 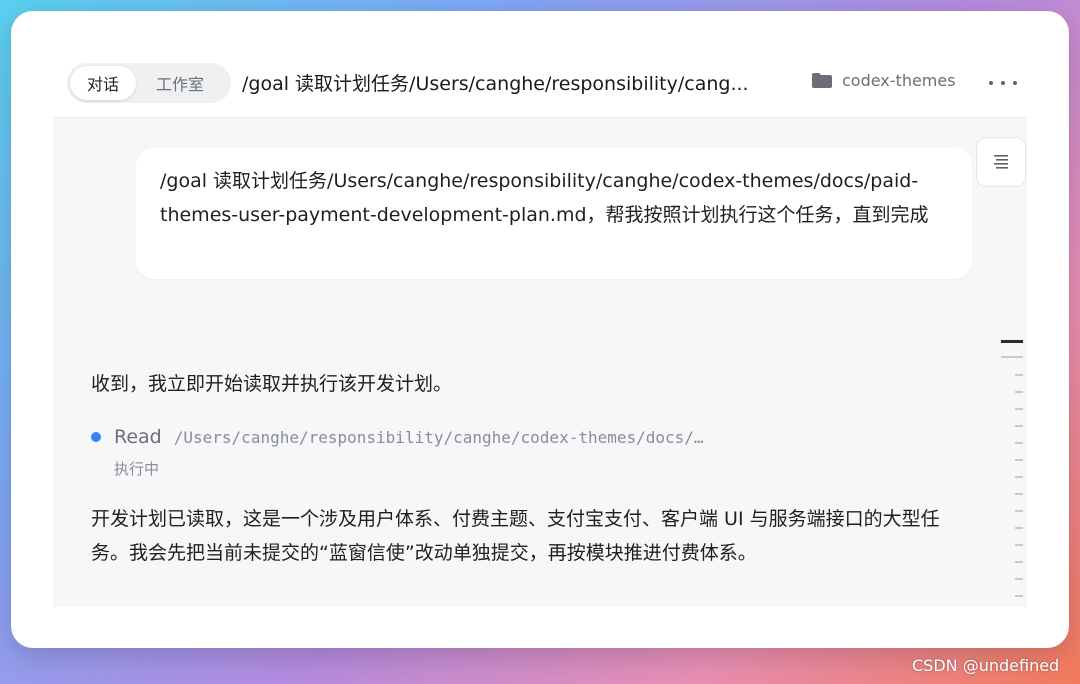 I want to click on outline-button, so click(x=1001, y=162).